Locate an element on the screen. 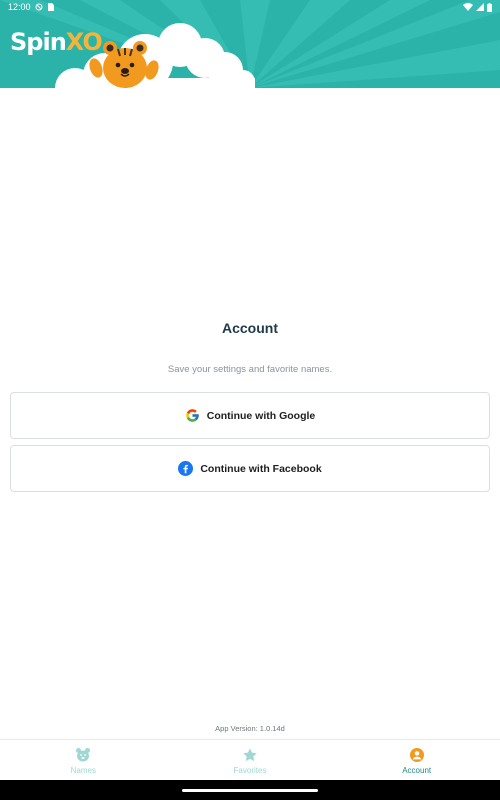  google-button-label: Continue with Google is located at coordinates (261, 415).